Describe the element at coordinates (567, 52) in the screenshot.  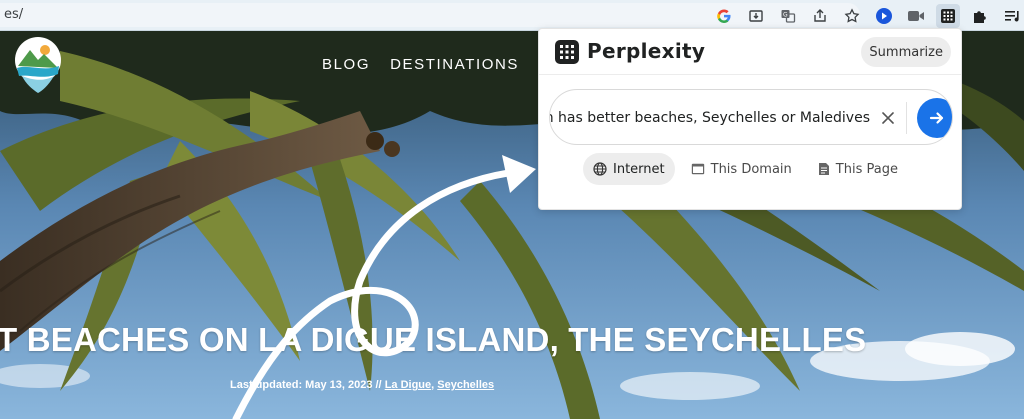
I see `perplexity-logo-icon` at that location.